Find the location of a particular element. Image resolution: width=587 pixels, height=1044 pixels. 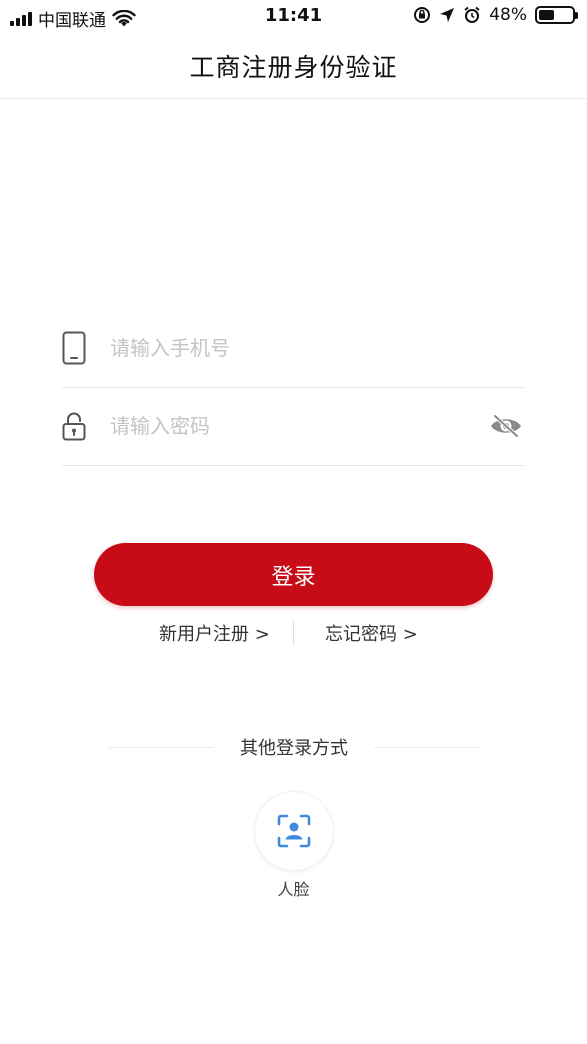

login-button: 登录 is located at coordinates (293, 574).